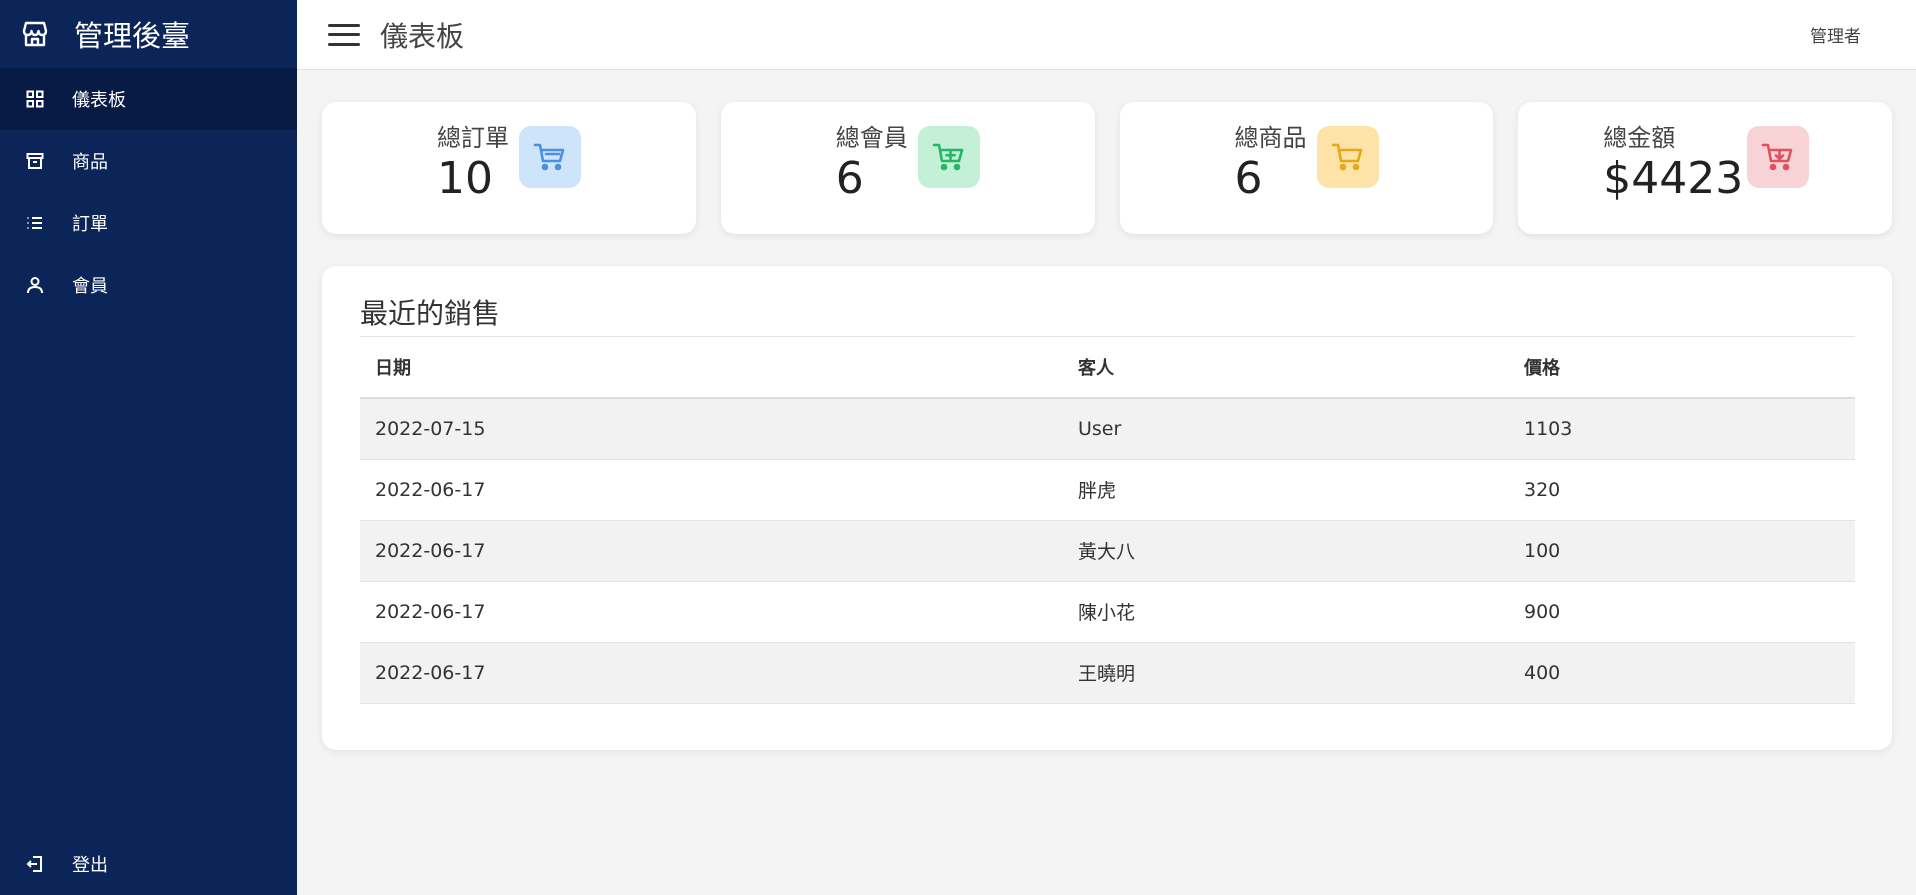 The height and width of the screenshot is (895, 1916). Describe the element at coordinates (35, 864) in the screenshot. I see `logout-icon` at that location.